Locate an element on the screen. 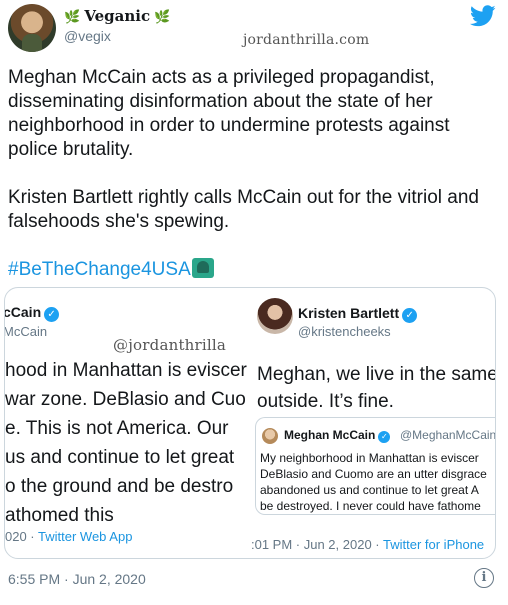 This screenshot has height=605, width=508. watermark-top: jordanthrilla.com is located at coordinates (306, 40).